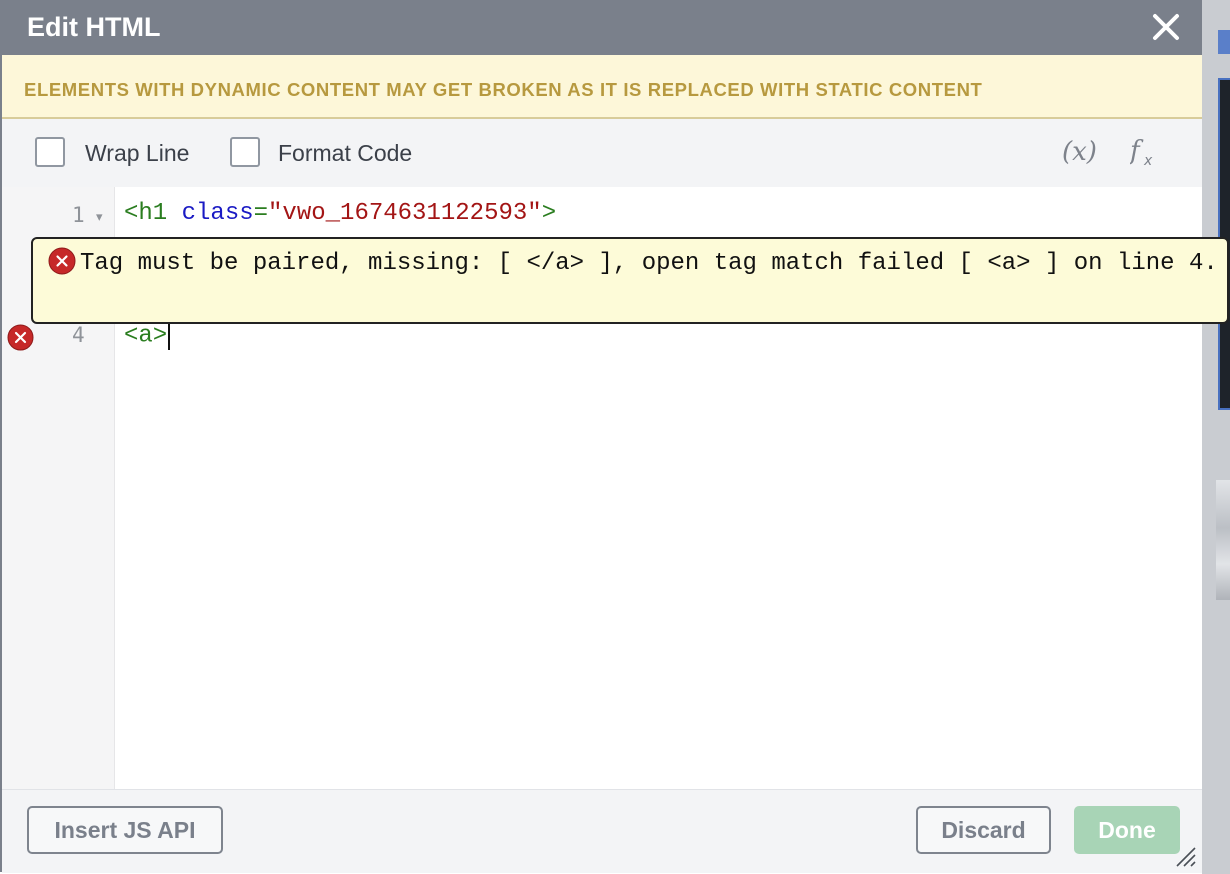 The image size is (1230, 874). What do you see at coordinates (602, 153) in the screenshot?
I see `editor-toolbar: Wrap Line Format Code (x) f x` at bounding box center [602, 153].